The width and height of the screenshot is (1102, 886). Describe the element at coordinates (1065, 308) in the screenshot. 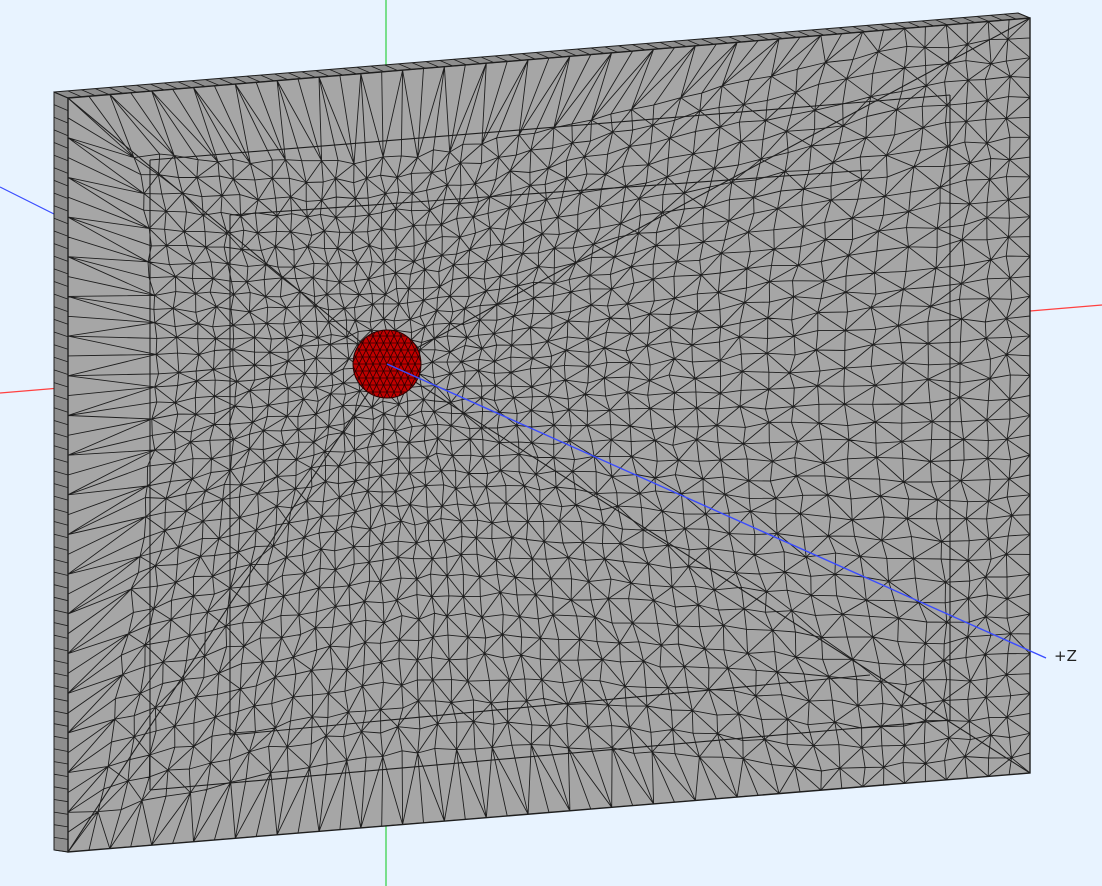

I see `x-axis-line-right` at that location.